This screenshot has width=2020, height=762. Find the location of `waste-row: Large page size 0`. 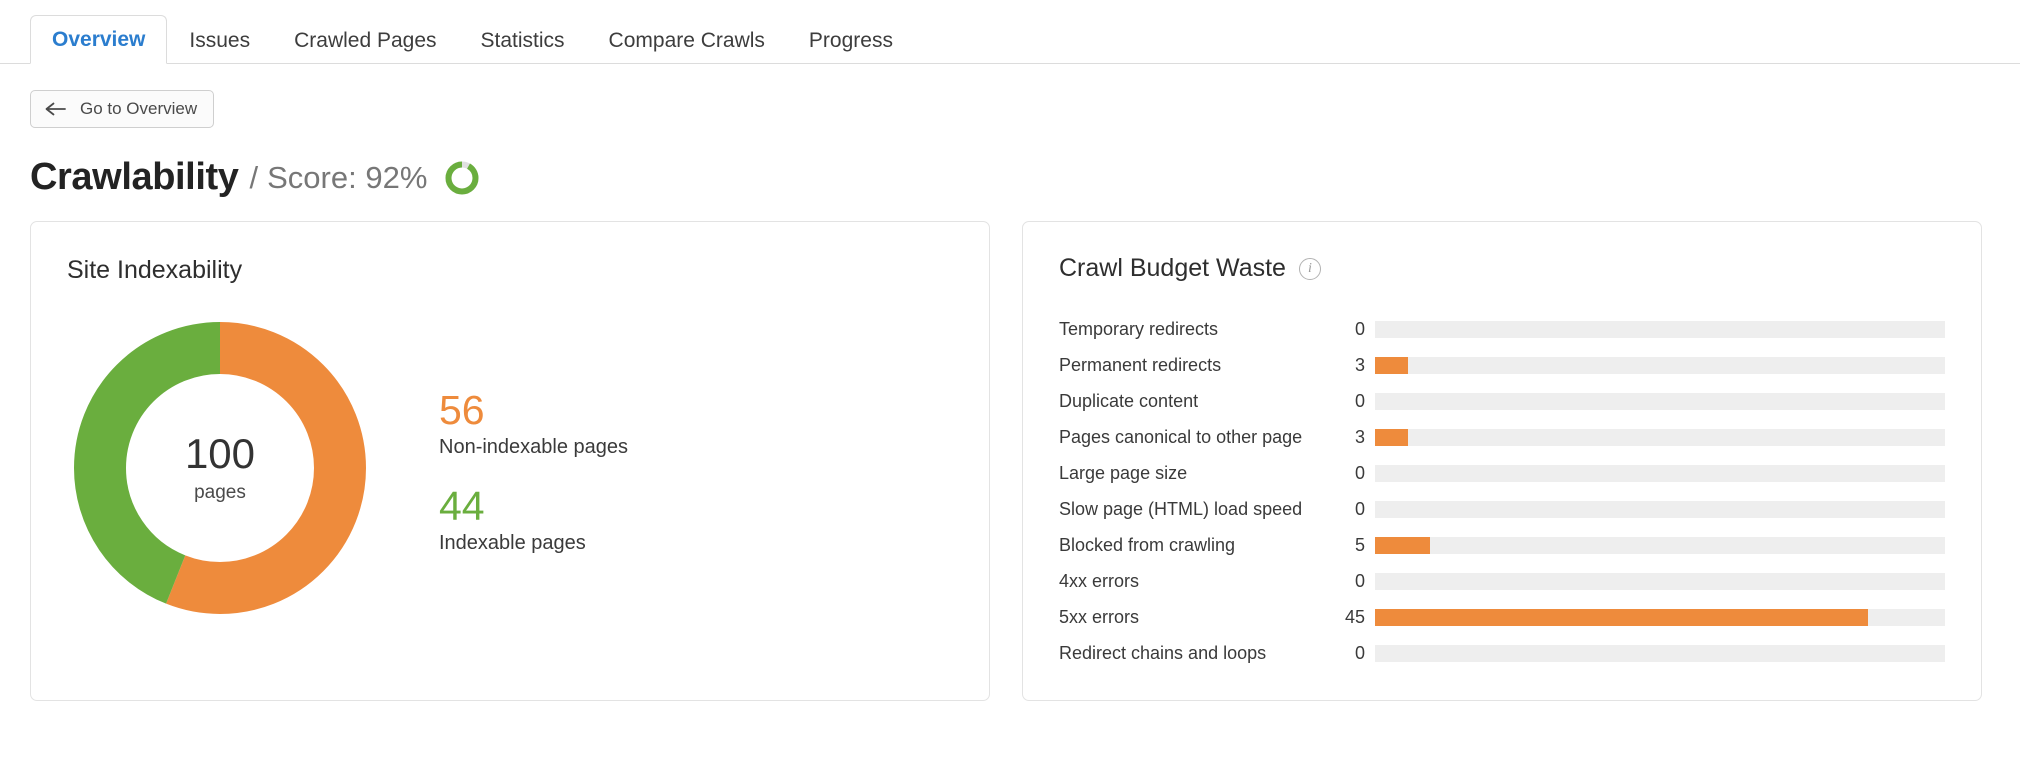

waste-row: Large page size 0 is located at coordinates (1502, 473).